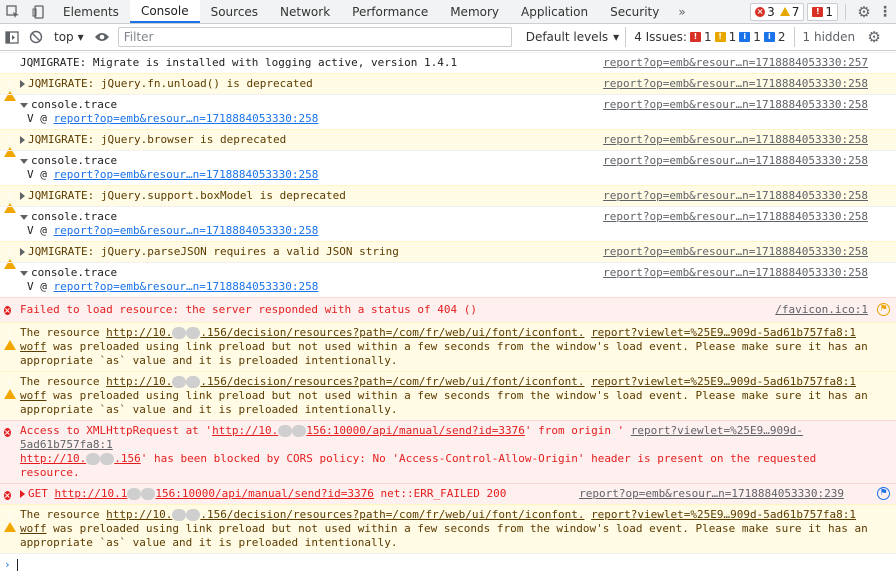  Describe the element at coordinates (13, 11) in the screenshot. I see `inspect-element-icon` at that location.